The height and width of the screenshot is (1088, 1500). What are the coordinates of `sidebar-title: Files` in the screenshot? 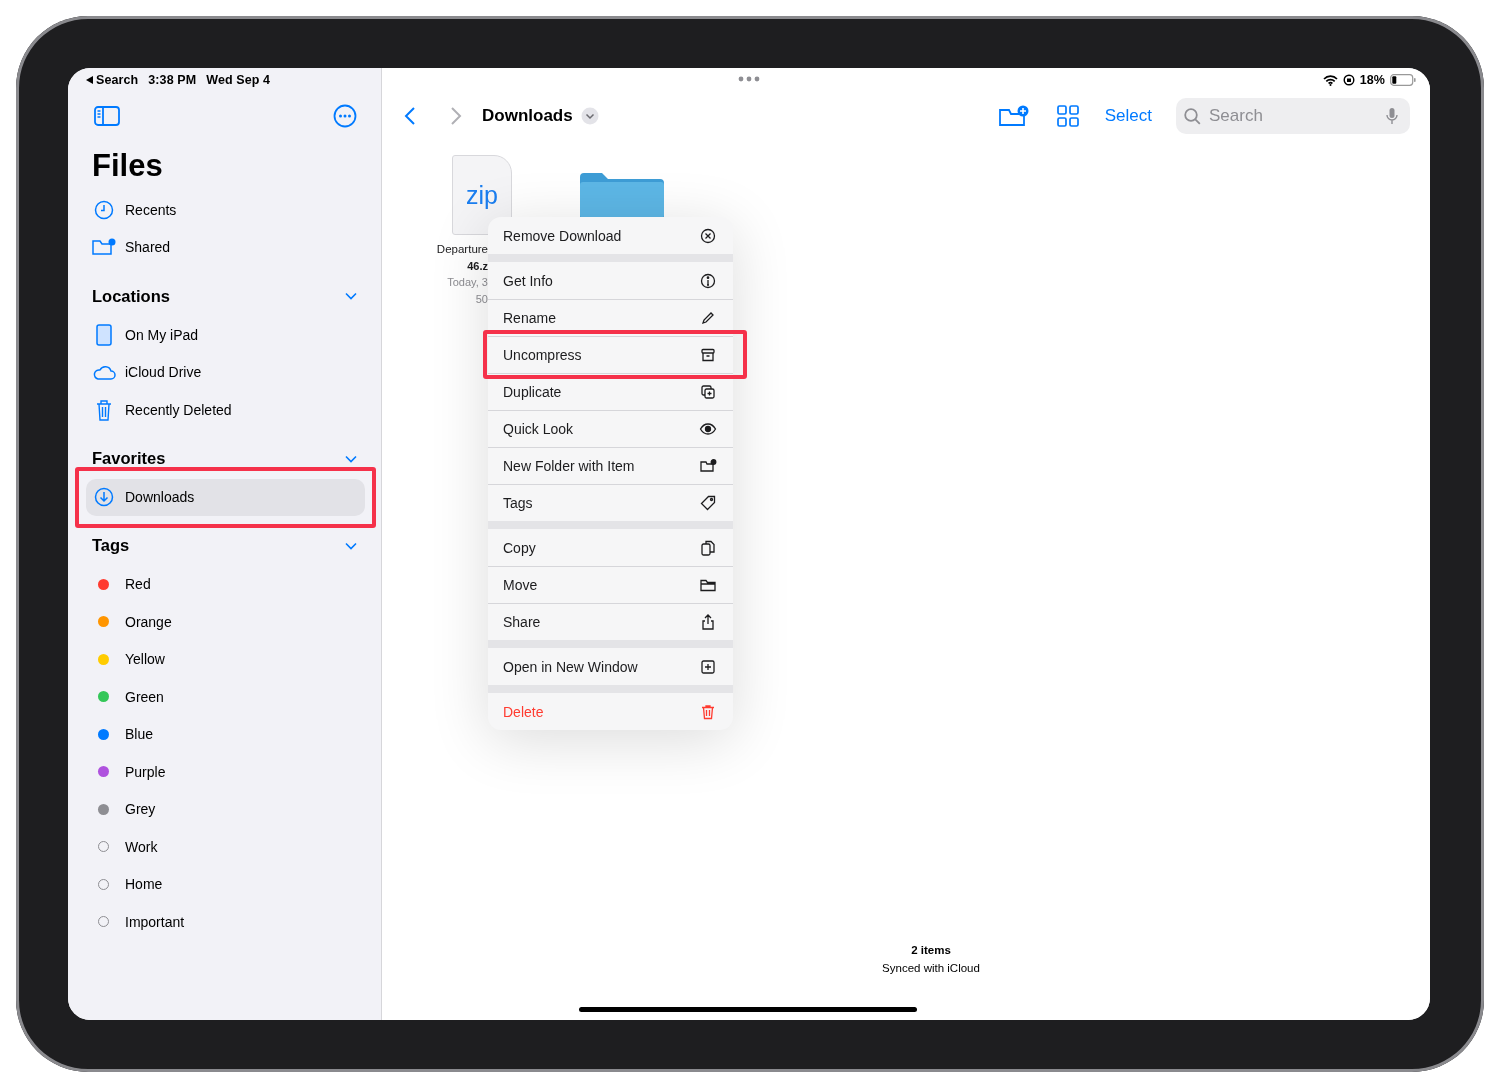 It's located at (128, 166).